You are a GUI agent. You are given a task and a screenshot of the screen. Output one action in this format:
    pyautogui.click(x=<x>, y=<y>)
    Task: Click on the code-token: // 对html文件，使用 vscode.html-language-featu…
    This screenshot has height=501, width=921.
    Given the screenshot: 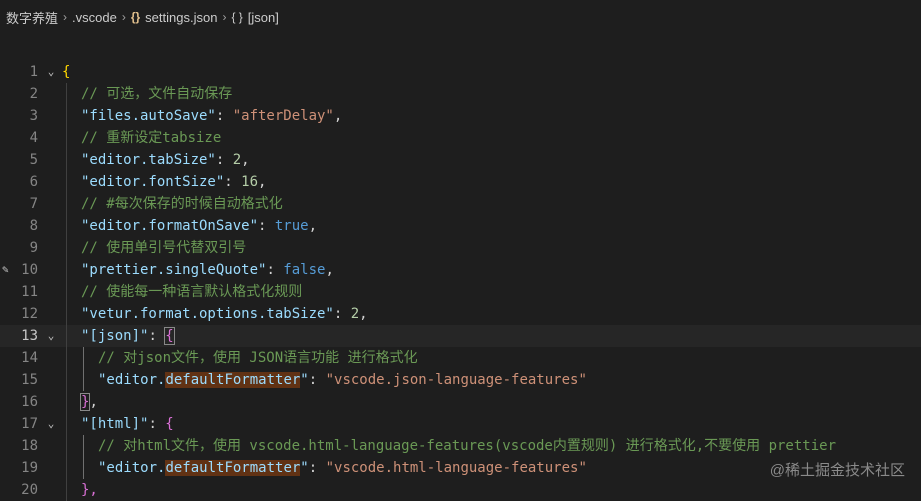 What is the action you would take?
    pyautogui.click(x=467, y=446)
    